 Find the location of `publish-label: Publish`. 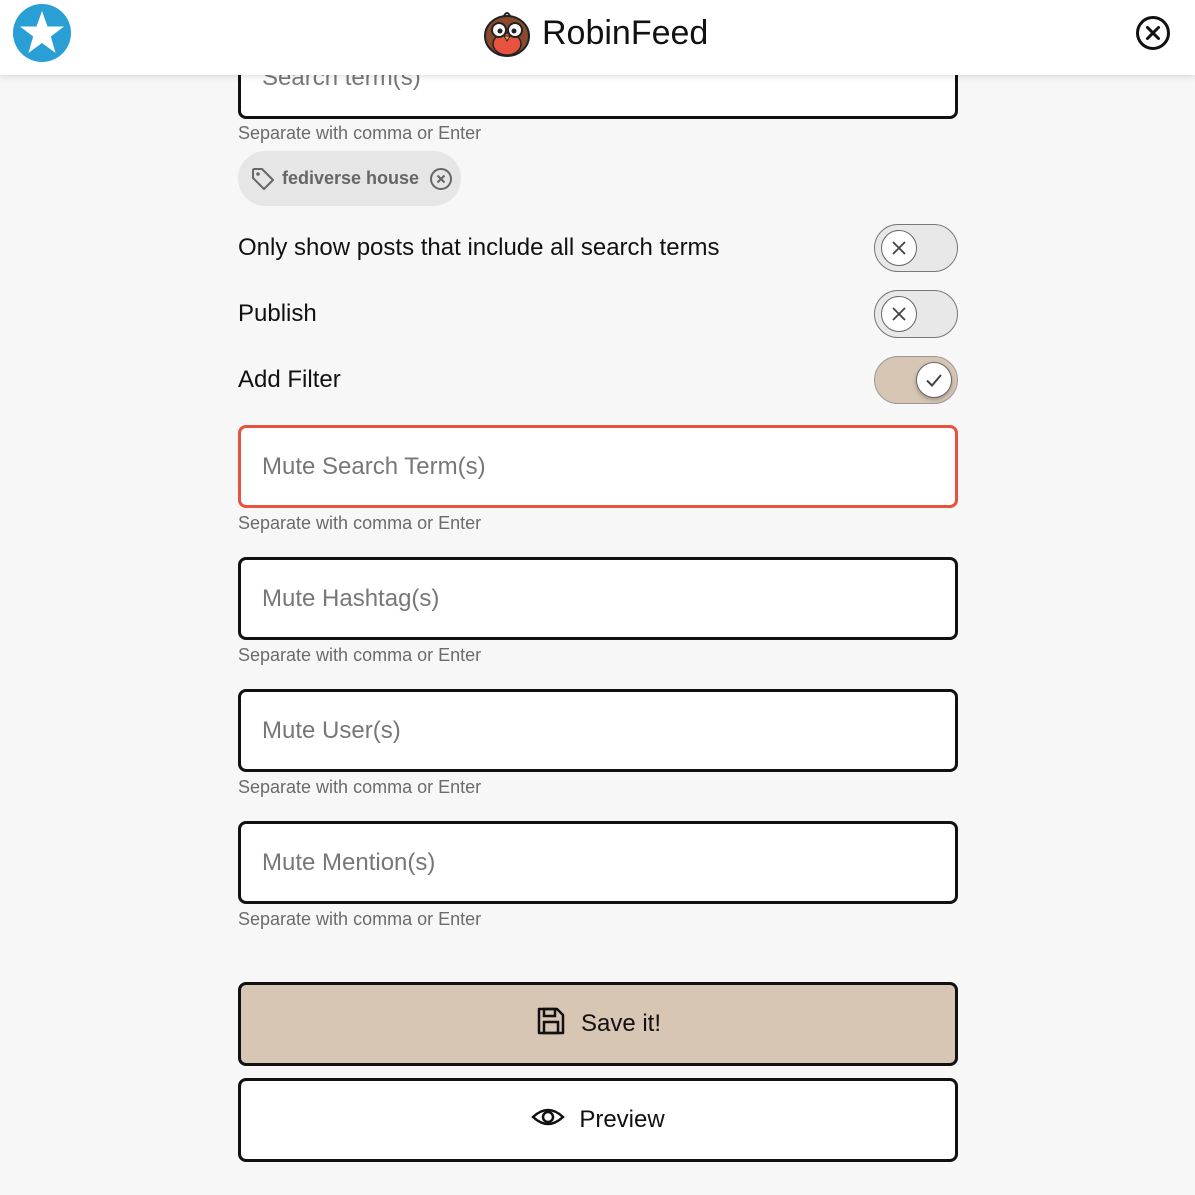

publish-label: Publish is located at coordinates (277, 313).